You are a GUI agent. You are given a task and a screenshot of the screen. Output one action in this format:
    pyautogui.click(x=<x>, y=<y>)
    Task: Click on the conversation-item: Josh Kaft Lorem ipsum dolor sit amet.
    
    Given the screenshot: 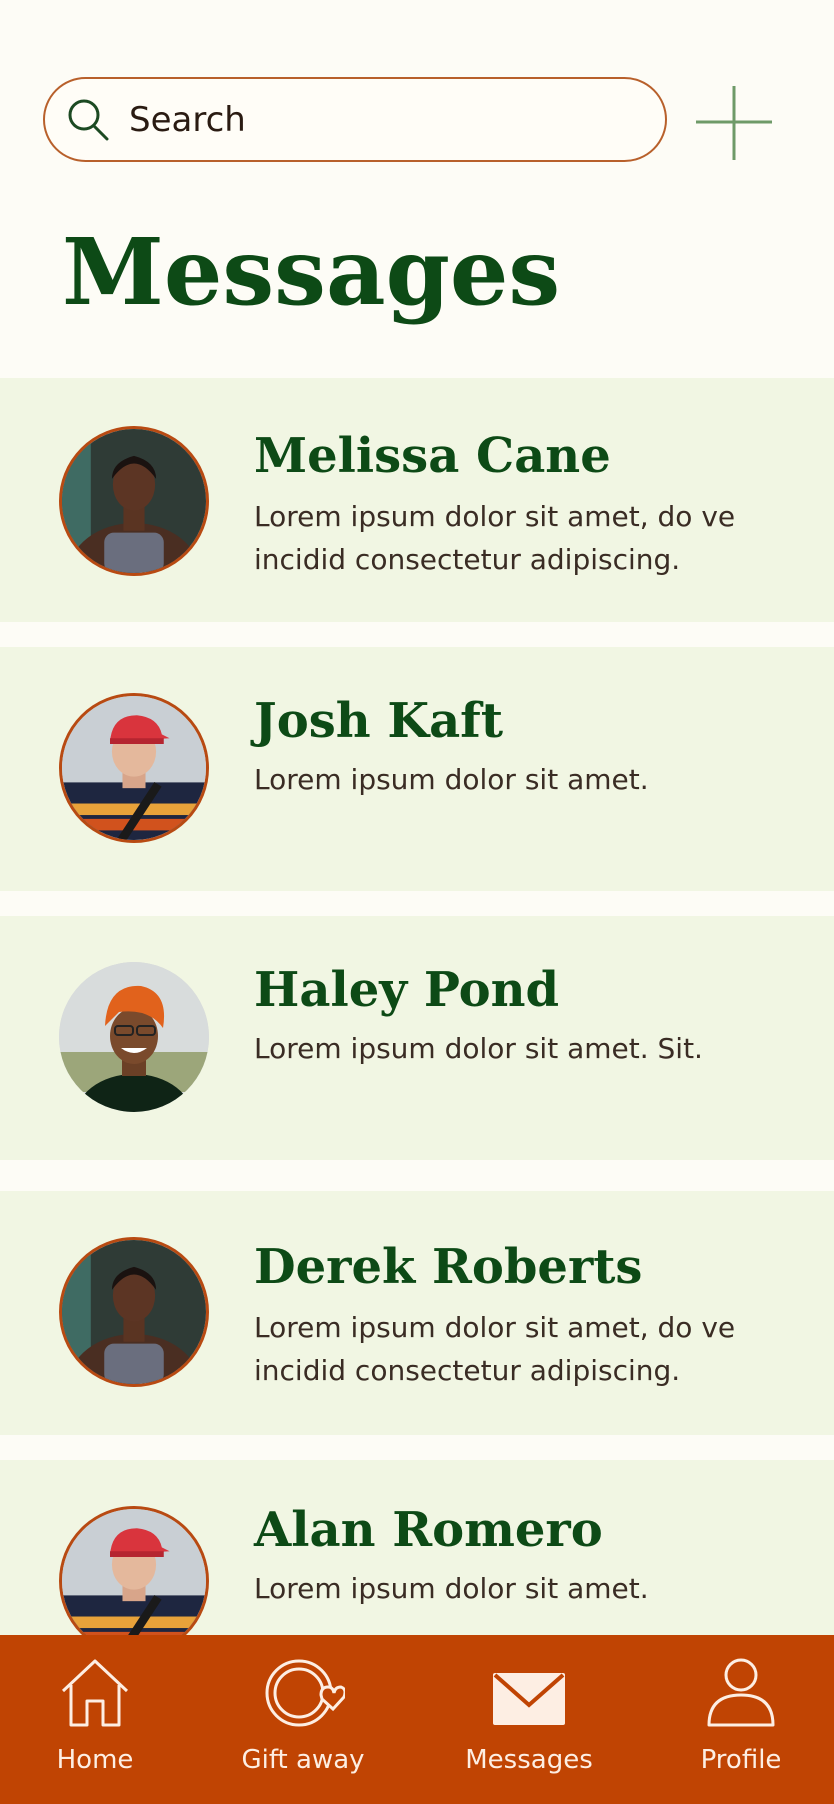 What is the action you would take?
    pyautogui.click(x=417, y=769)
    